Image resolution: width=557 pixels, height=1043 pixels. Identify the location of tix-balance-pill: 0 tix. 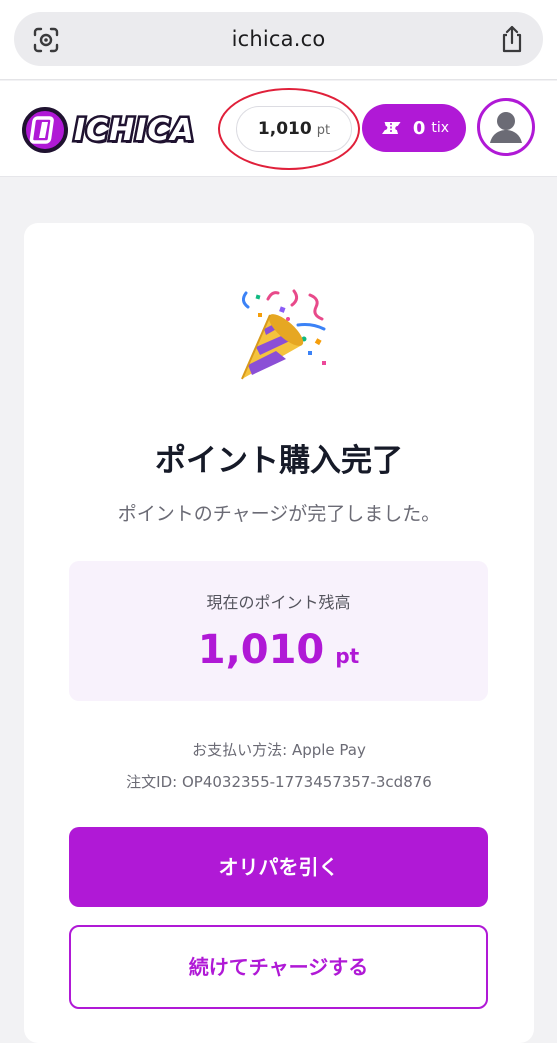
(414, 128).